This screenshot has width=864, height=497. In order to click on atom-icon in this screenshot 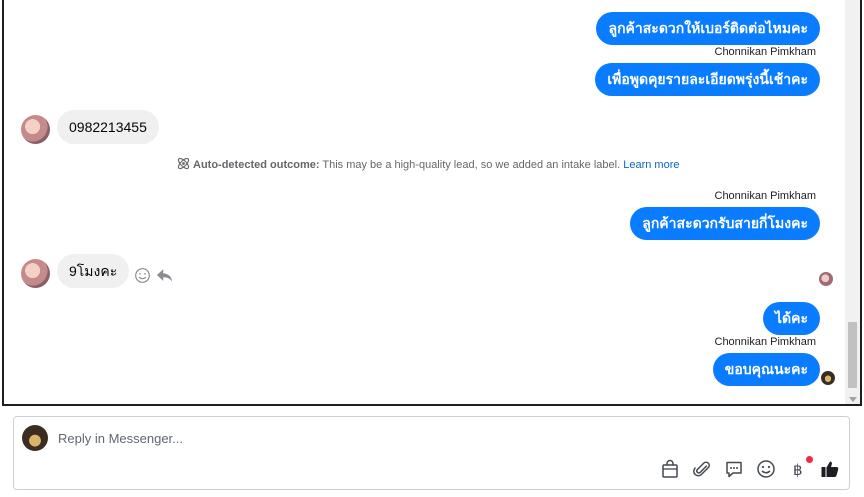, I will do `click(183, 163)`.